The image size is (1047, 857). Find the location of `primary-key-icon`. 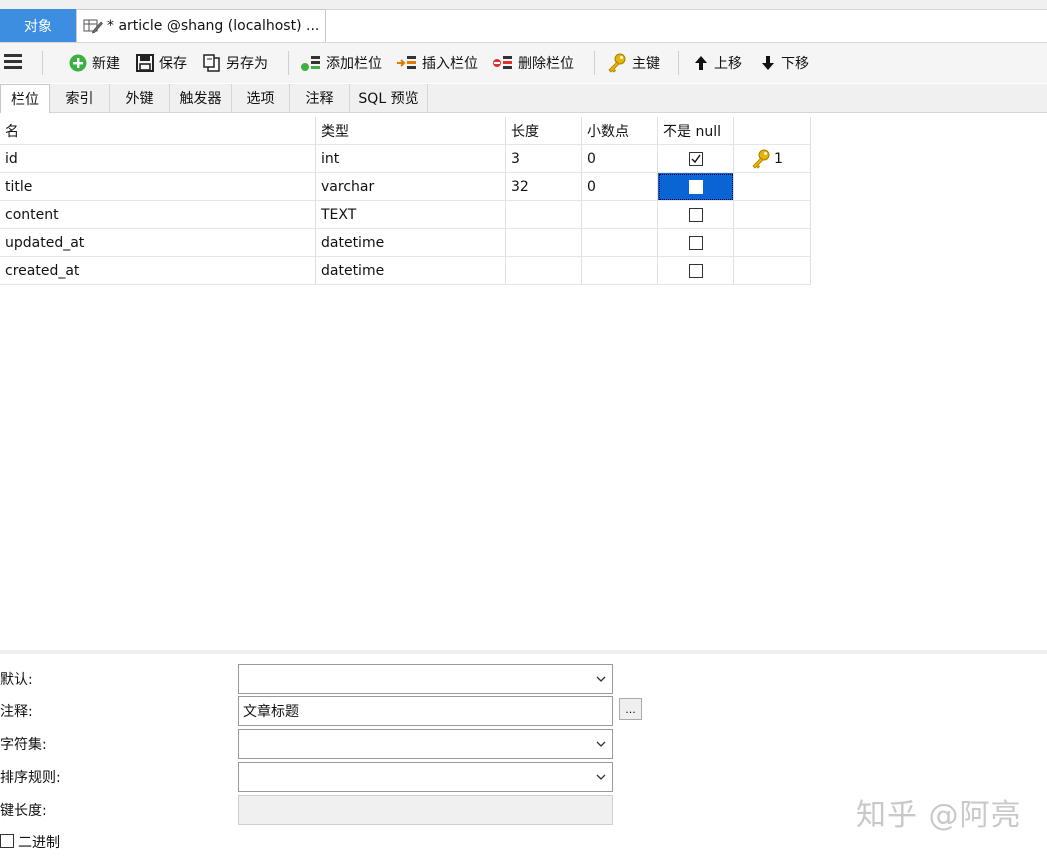

primary-key-icon is located at coordinates (761, 159).